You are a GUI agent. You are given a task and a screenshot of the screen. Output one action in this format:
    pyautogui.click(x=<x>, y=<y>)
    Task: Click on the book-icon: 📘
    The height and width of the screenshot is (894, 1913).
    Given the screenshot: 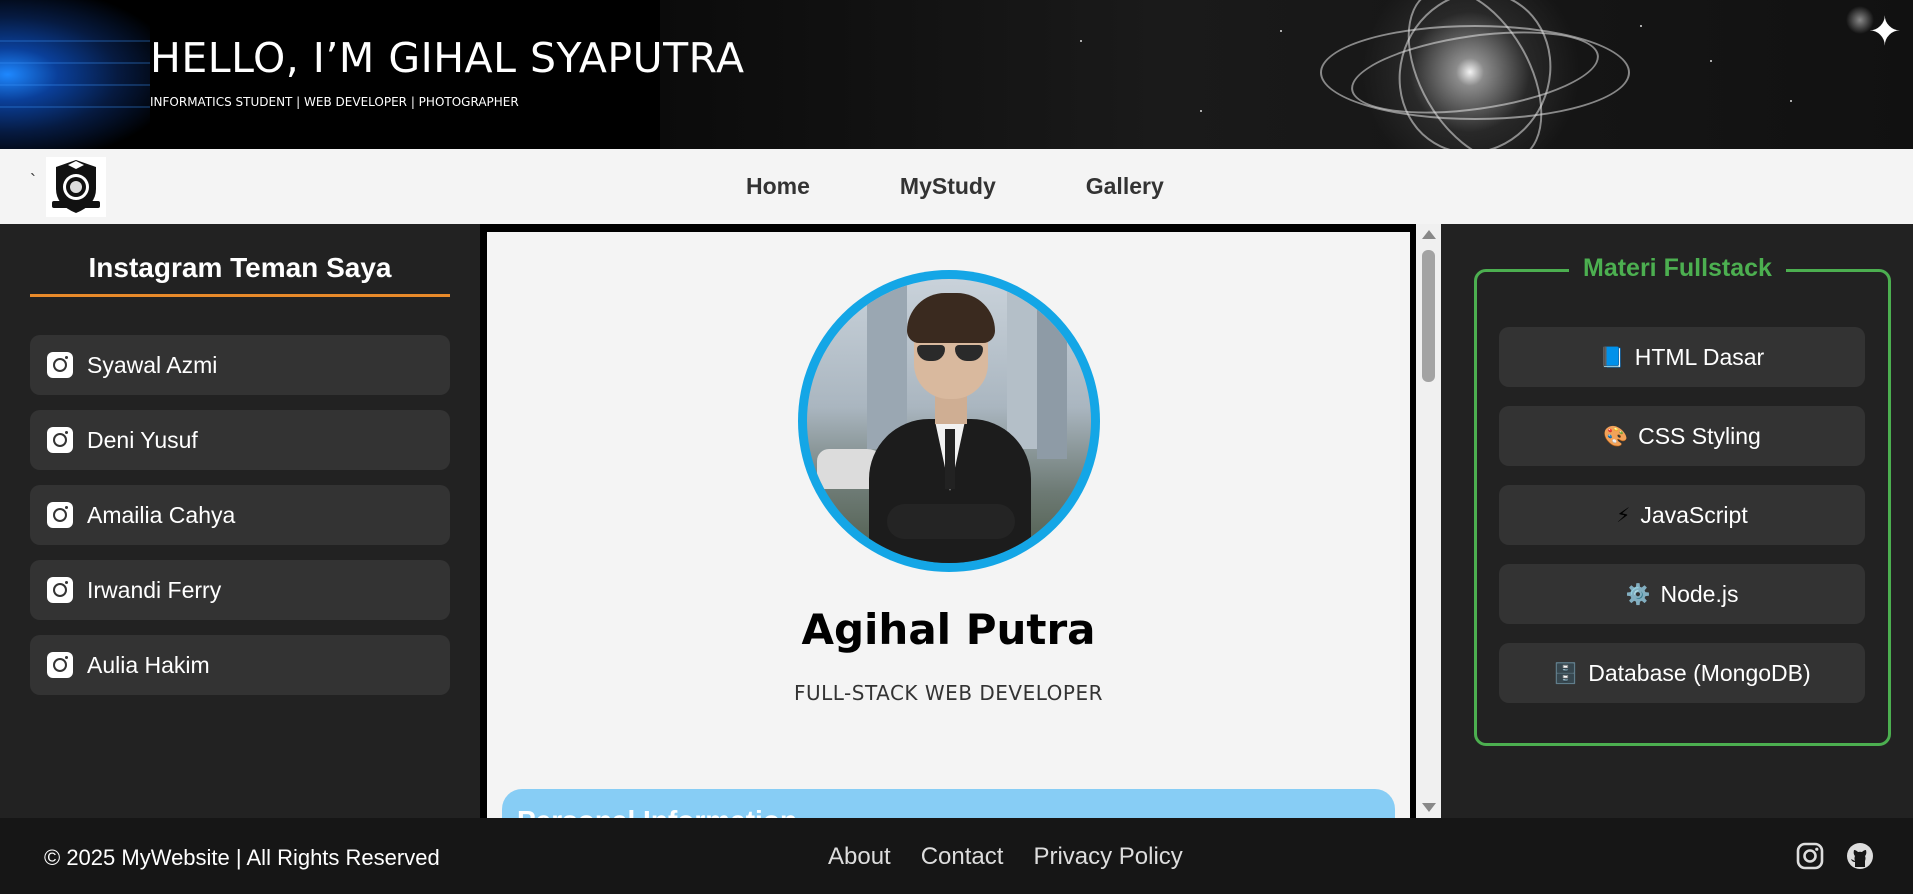 What is the action you would take?
    pyautogui.click(x=1612, y=357)
    